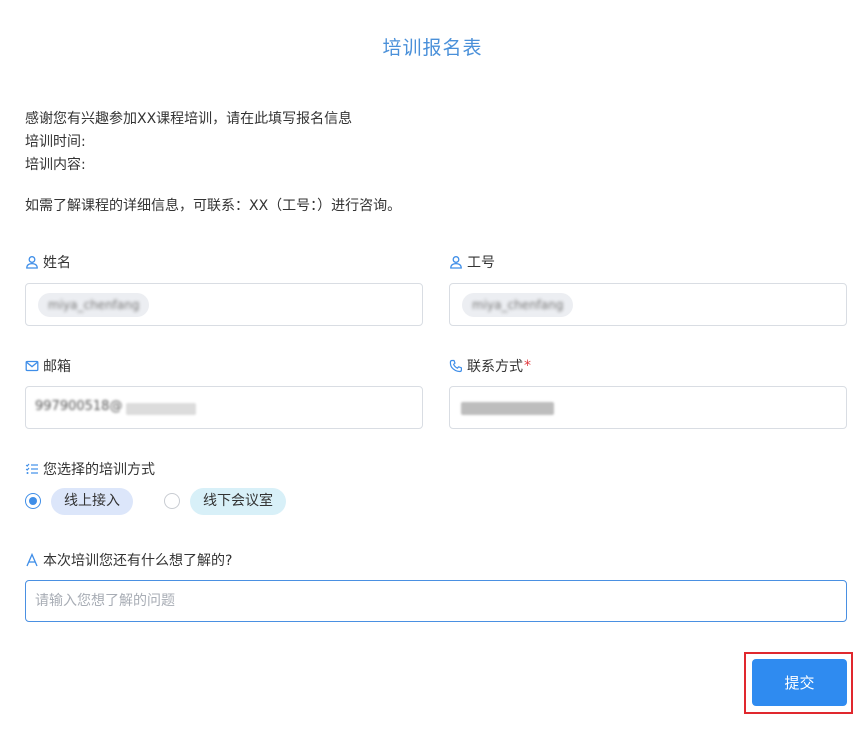  Describe the element at coordinates (436, 601) in the screenshot. I see `question-input` at that location.